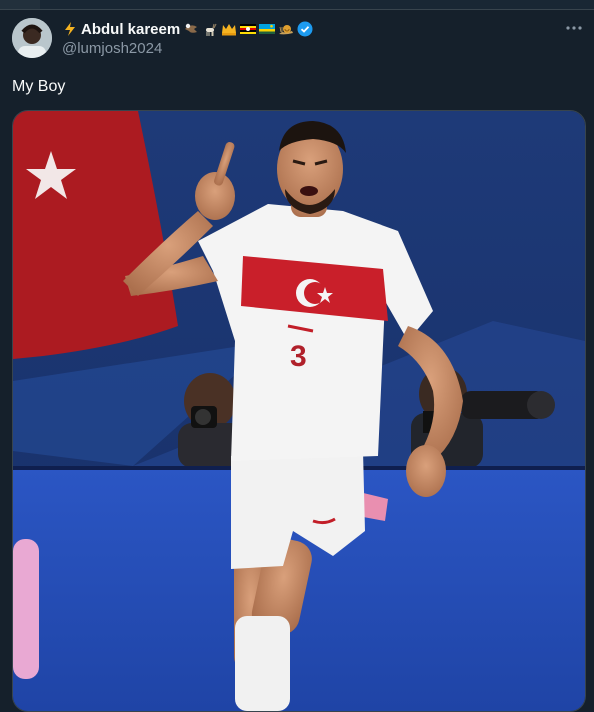 The height and width of the screenshot is (712, 594). Describe the element at coordinates (20, 4) in the screenshot. I see `top-tab` at that location.